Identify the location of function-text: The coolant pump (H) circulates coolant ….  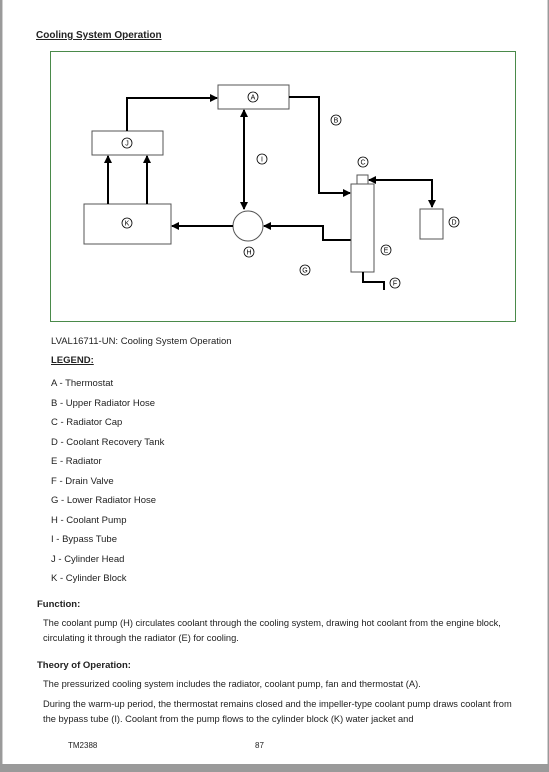
(272, 630).